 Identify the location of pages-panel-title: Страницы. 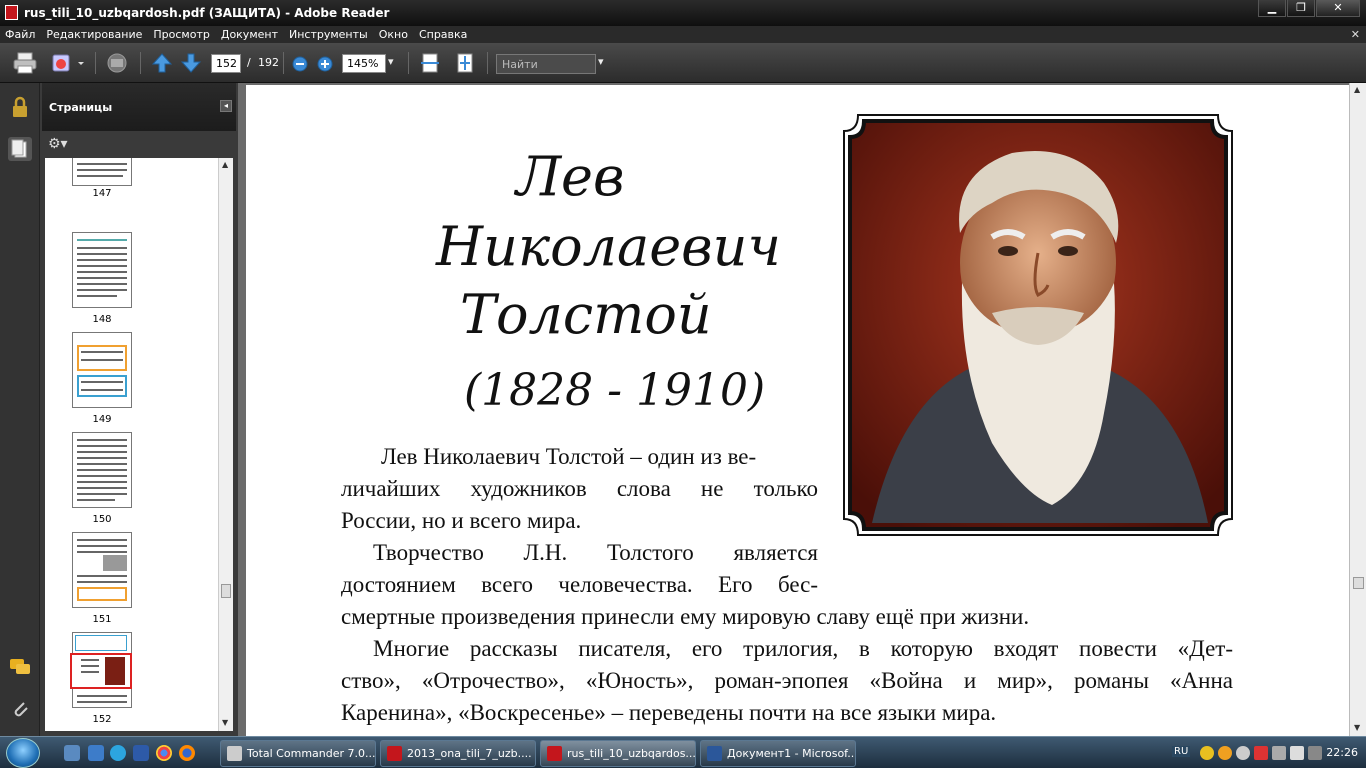
(81, 107).